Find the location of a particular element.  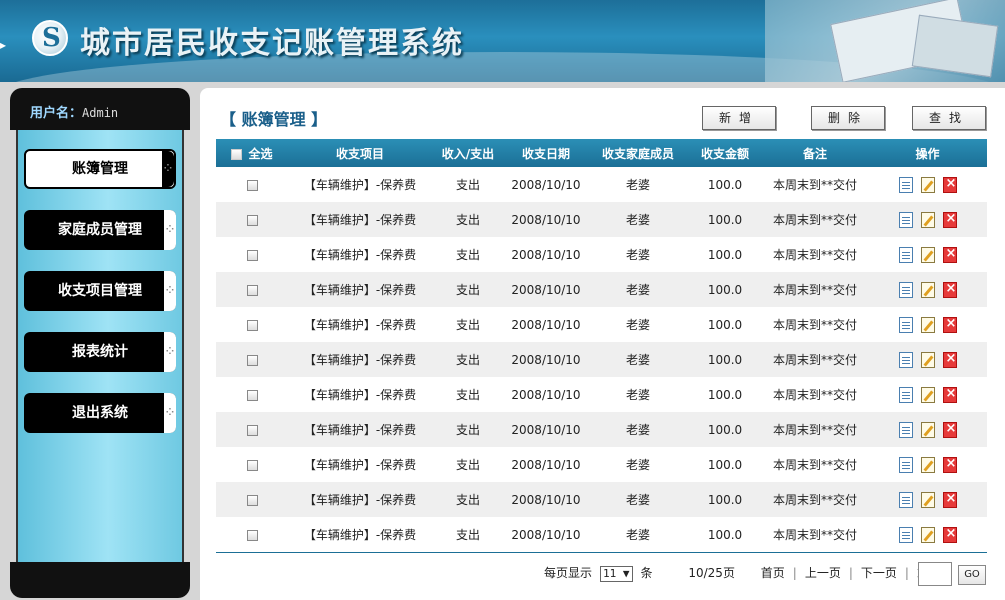

col-ops: 操作 is located at coordinates (927, 153).